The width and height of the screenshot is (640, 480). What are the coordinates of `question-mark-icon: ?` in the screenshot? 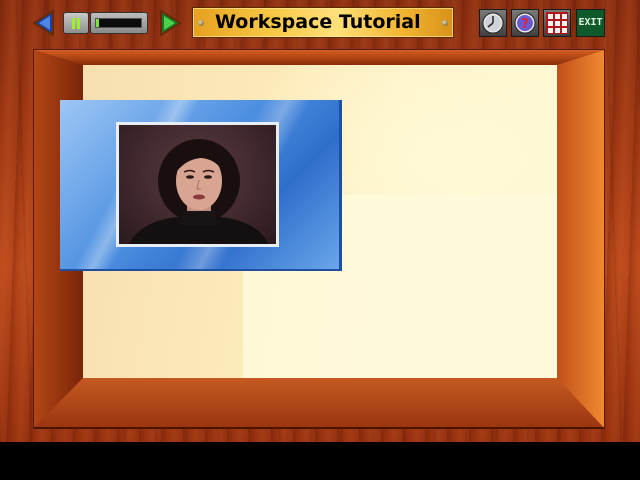 It's located at (525, 23).